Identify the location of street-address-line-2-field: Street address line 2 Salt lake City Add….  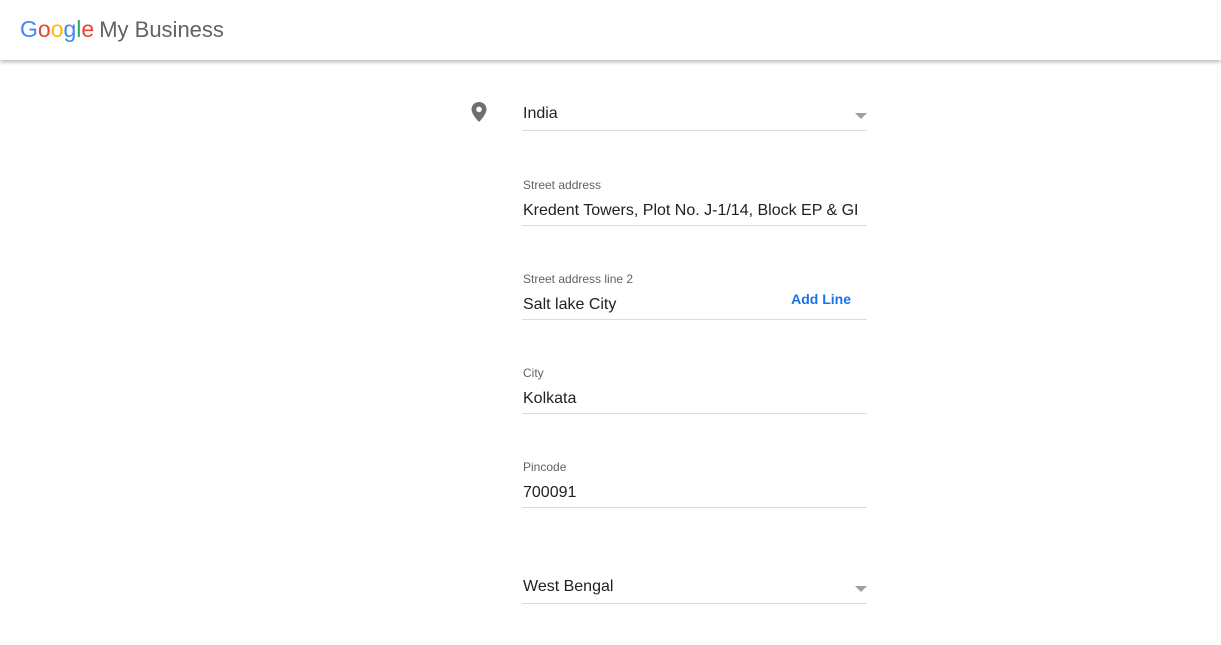
(694, 295).